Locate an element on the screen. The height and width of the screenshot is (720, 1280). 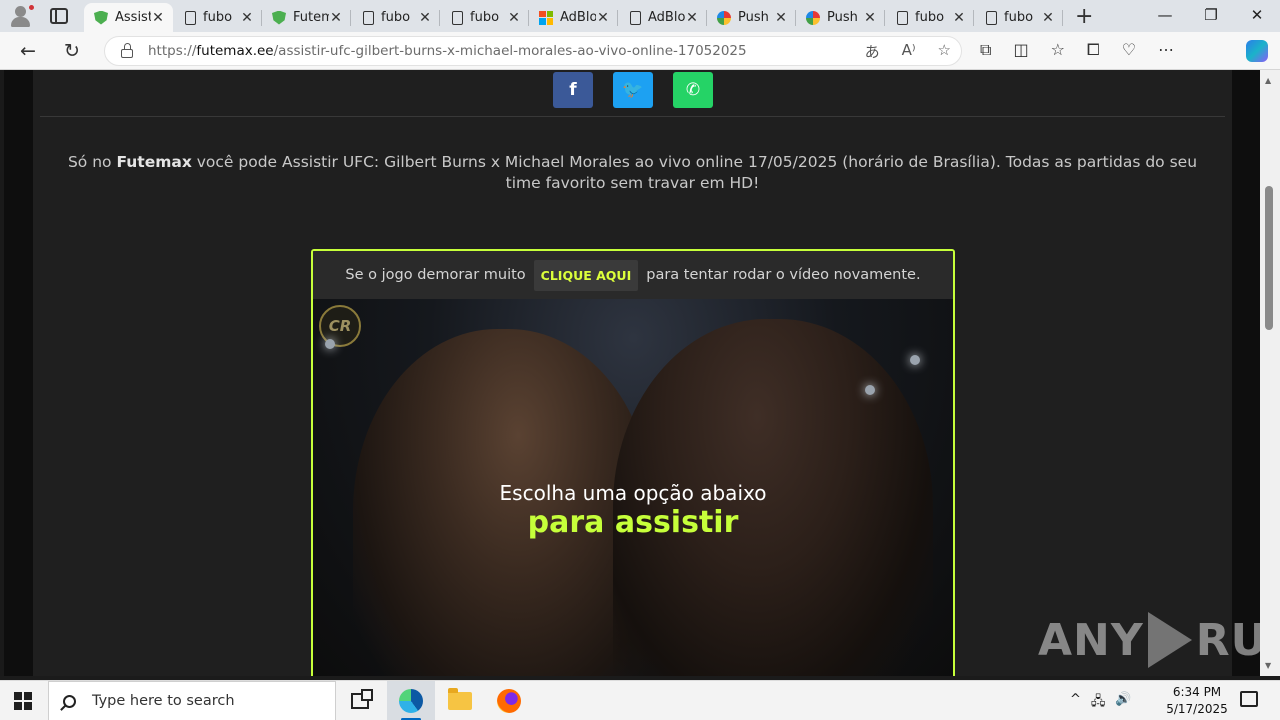
facebook-share-button: f is located at coordinates (573, 90).